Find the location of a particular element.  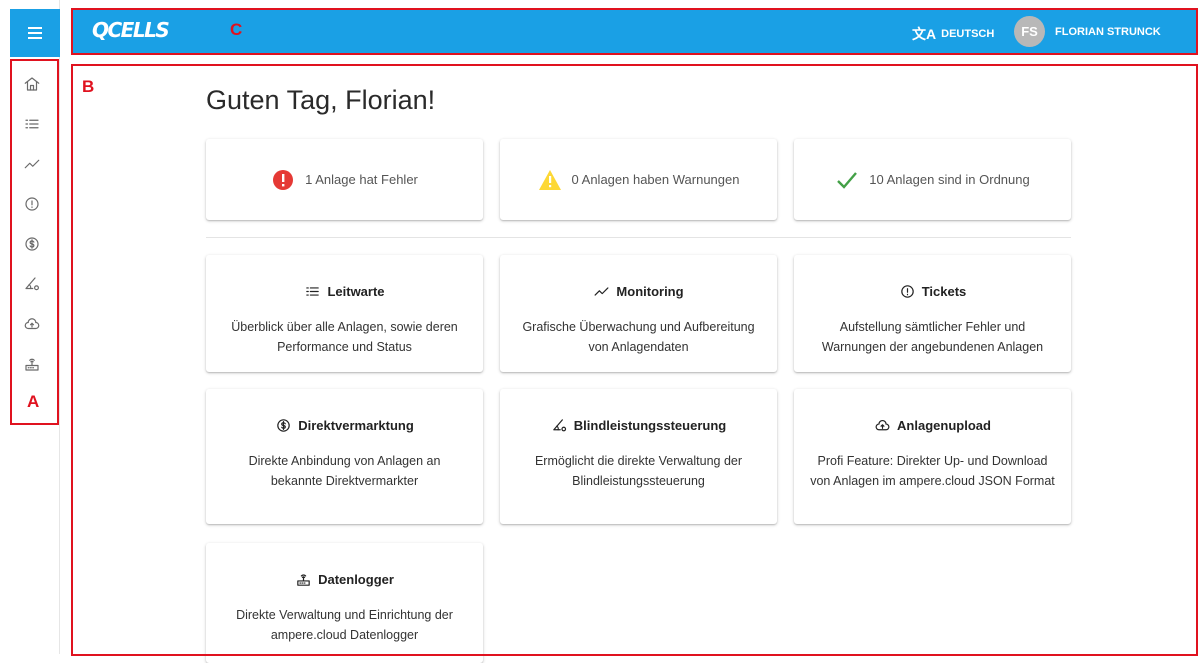

annotation-label-a: A is located at coordinates (33, 401).